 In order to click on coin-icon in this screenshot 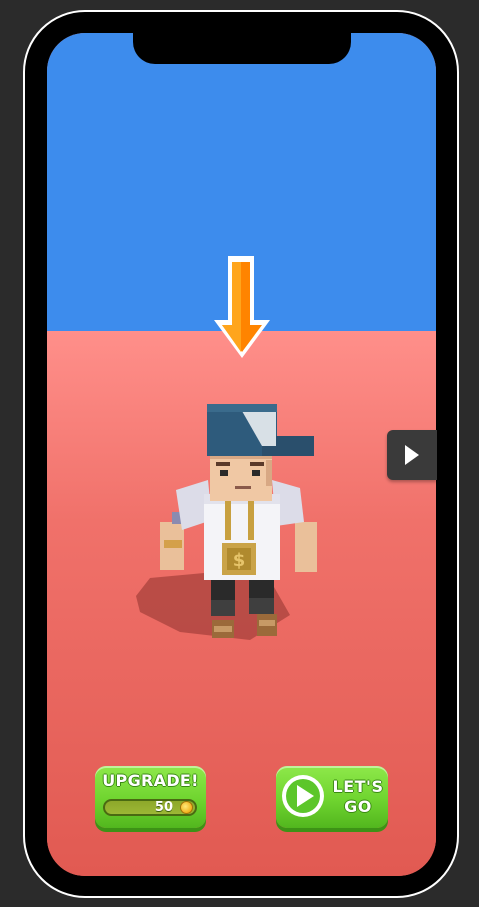, I will do `click(186, 807)`.